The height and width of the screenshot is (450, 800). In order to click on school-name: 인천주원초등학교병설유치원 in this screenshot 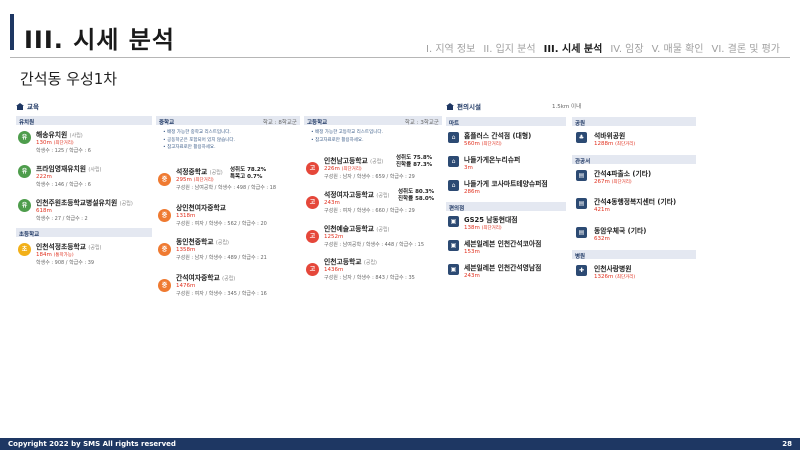, I will do `click(77, 203)`.